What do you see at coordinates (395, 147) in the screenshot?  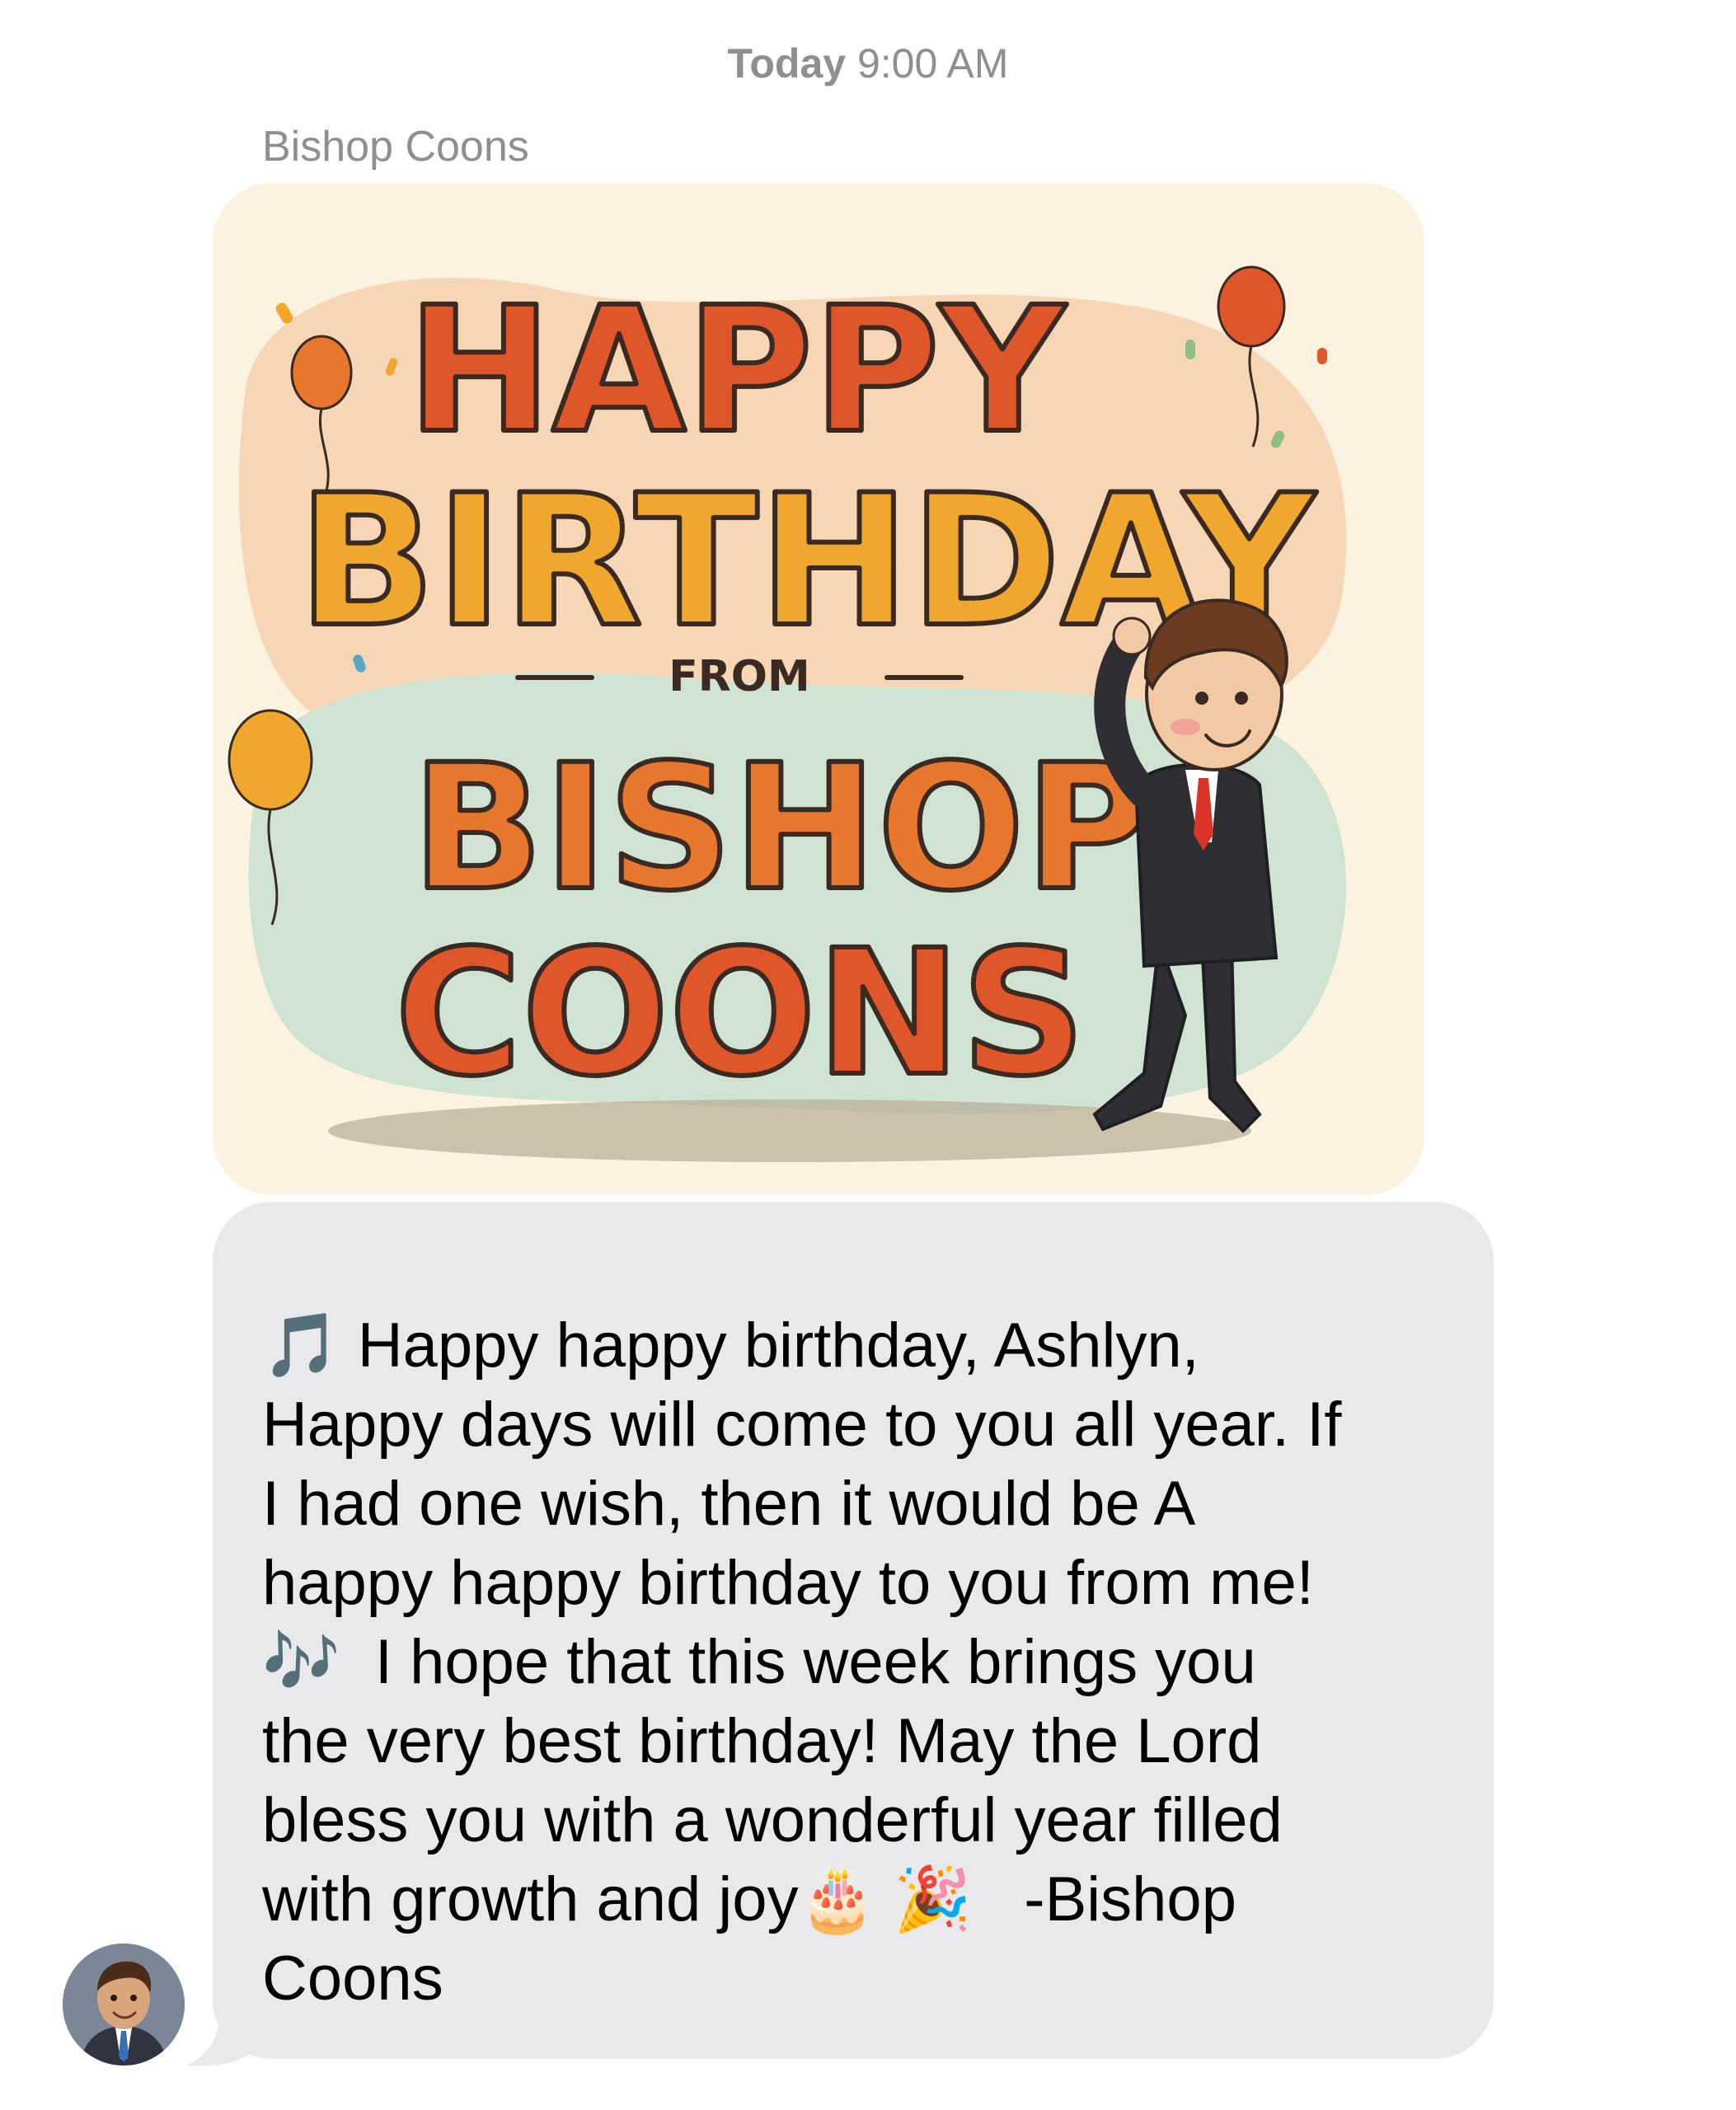 I see `sender-name: Bishop Coons` at bounding box center [395, 147].